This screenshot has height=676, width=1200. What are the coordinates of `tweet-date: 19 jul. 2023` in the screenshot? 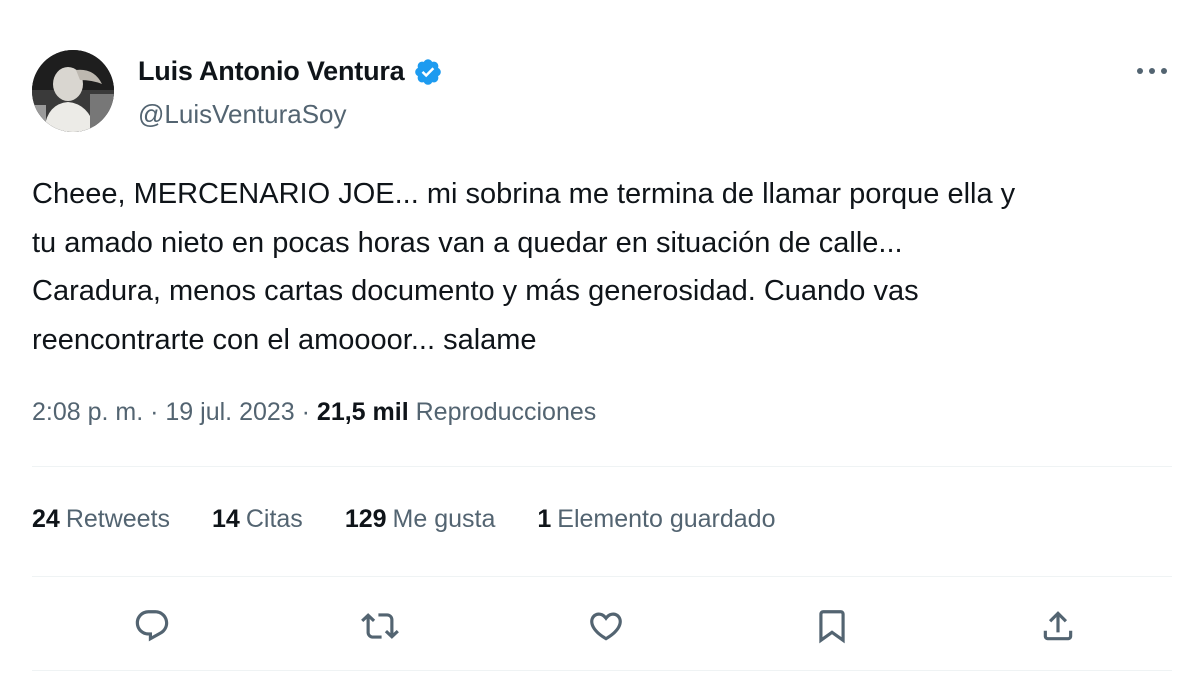 It's located at (229, 412).